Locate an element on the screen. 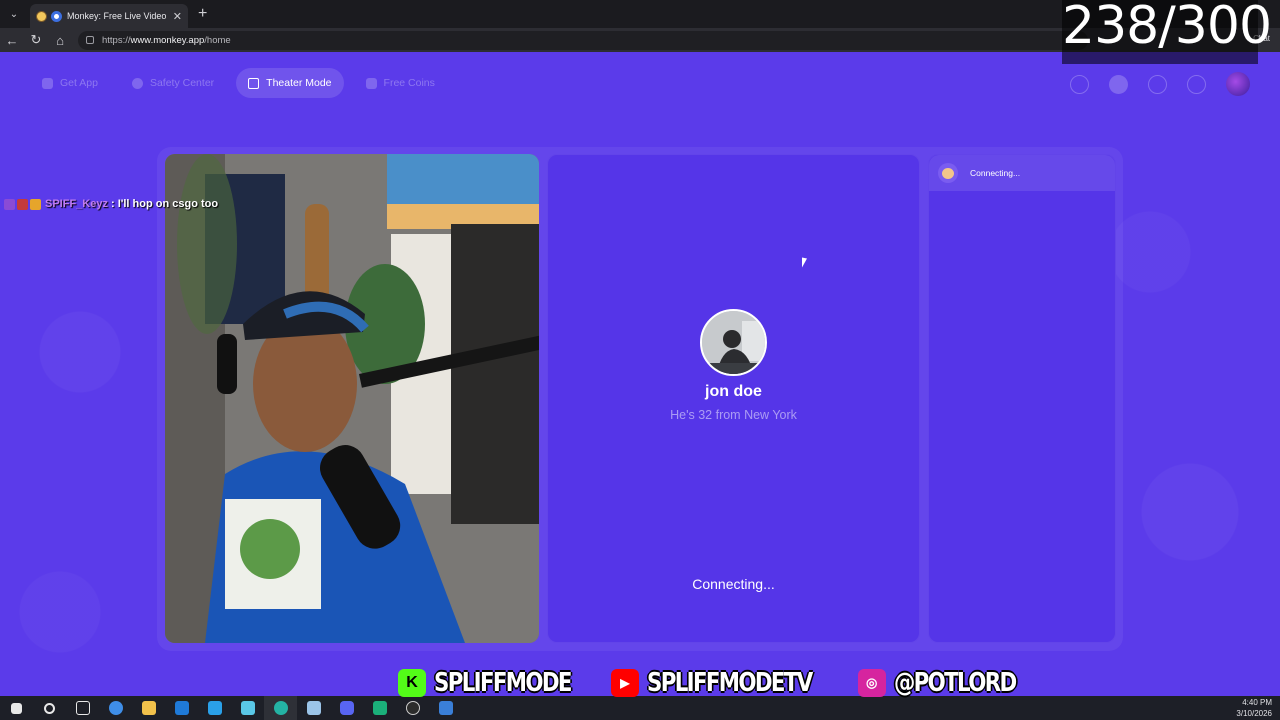 The image size is (1280, 720). copilot-icon is located at coordinates (115, 708).